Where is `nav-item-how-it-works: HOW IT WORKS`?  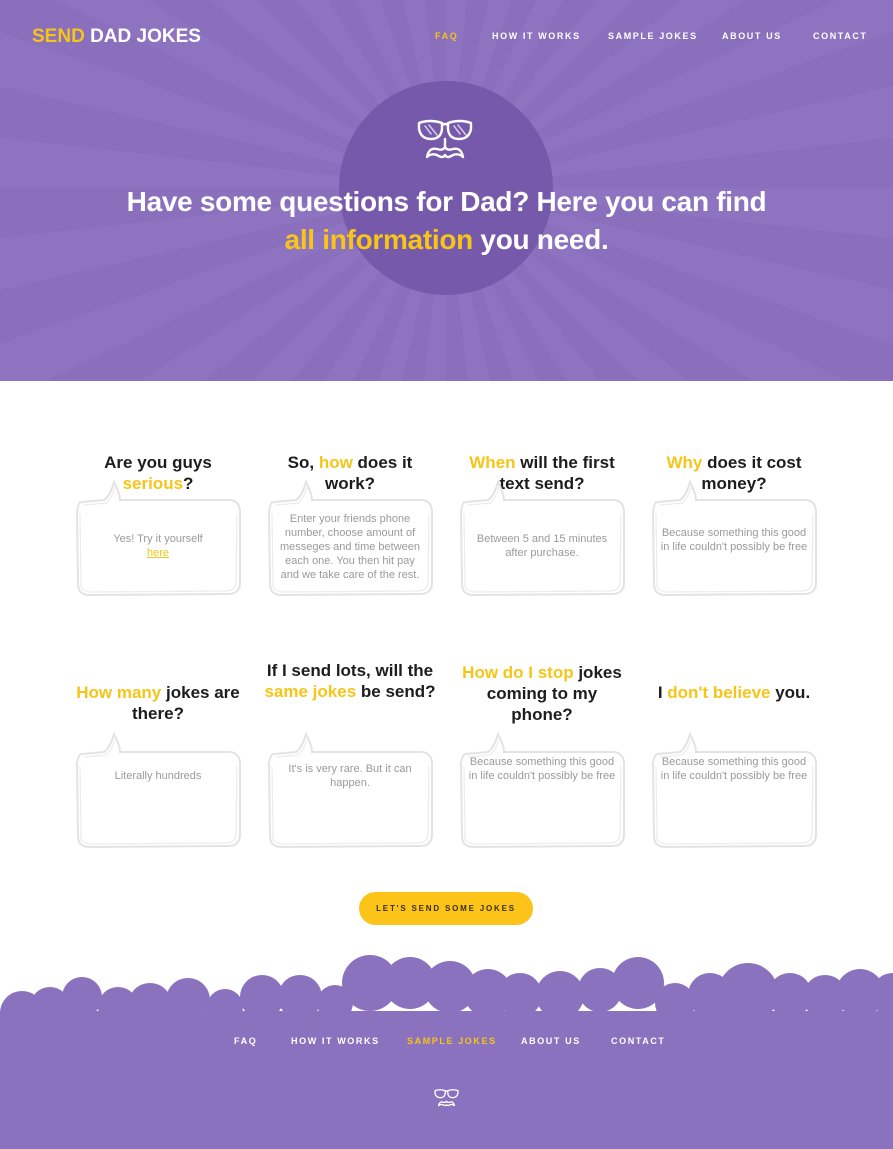
nav-item-how-it-works: HOW IT WORKS is located at coordinates (536, 36).